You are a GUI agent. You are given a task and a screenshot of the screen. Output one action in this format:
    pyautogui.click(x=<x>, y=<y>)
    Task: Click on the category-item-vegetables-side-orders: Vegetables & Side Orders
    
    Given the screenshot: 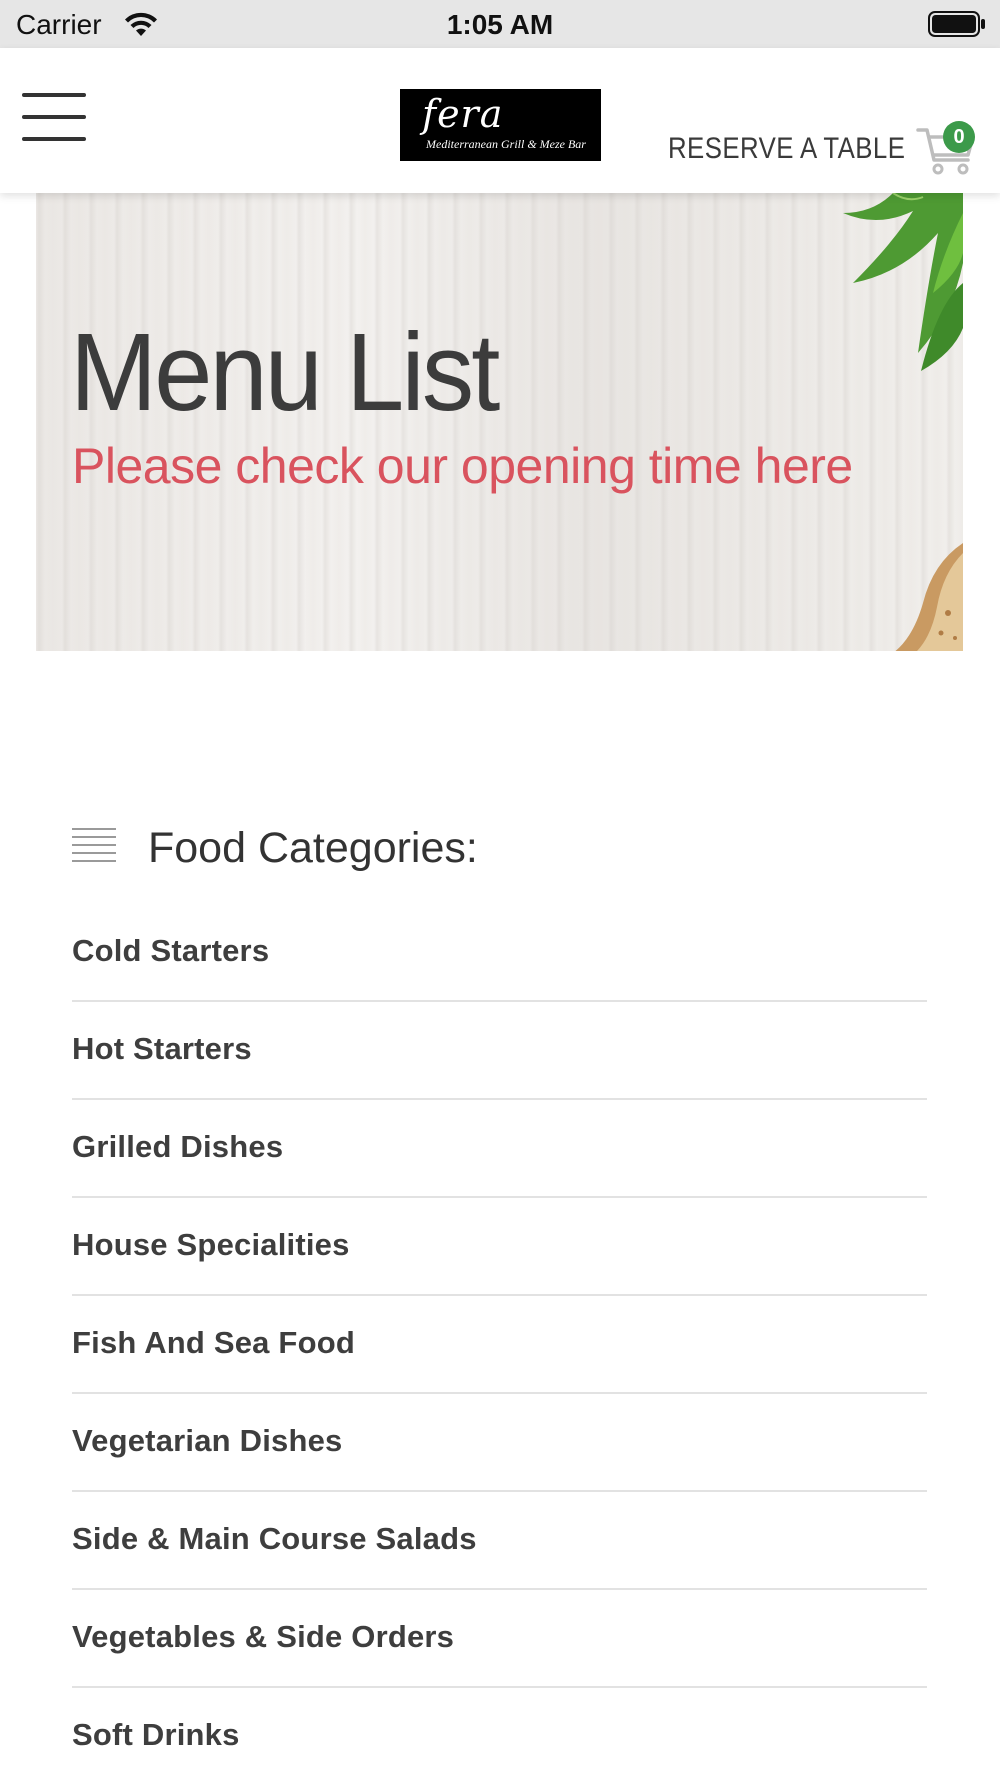 What is the action you would take?
    pyautogui.click(x=499, y=1639)
    